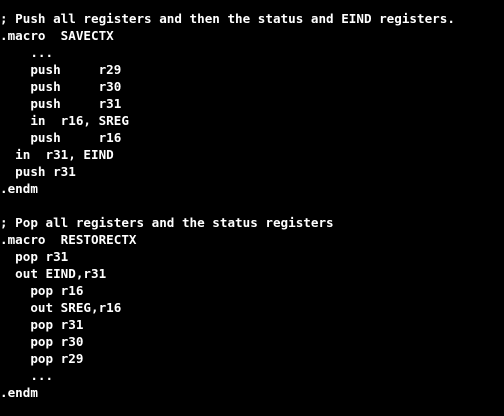  Describe the element at coordinates (42, 290) in the screenshot. I see `code-line-pop-r16: pop r16` at that location.